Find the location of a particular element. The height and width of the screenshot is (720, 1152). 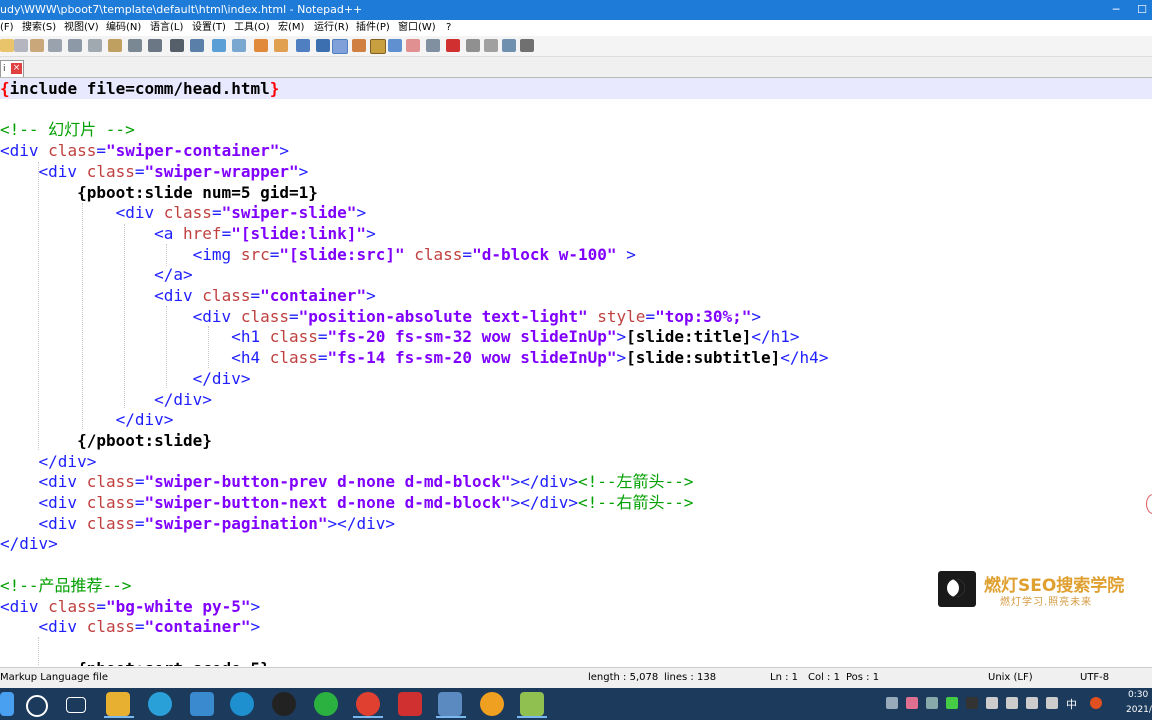

replace-icon is located at coordinates (219, 45).